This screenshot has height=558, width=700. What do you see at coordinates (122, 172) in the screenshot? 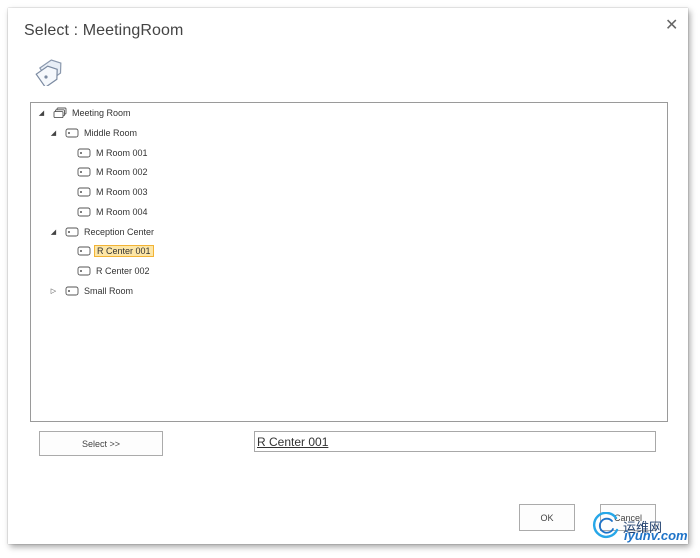
I see `tree-node-label: M Room 002` at bounding box center [122, 172].